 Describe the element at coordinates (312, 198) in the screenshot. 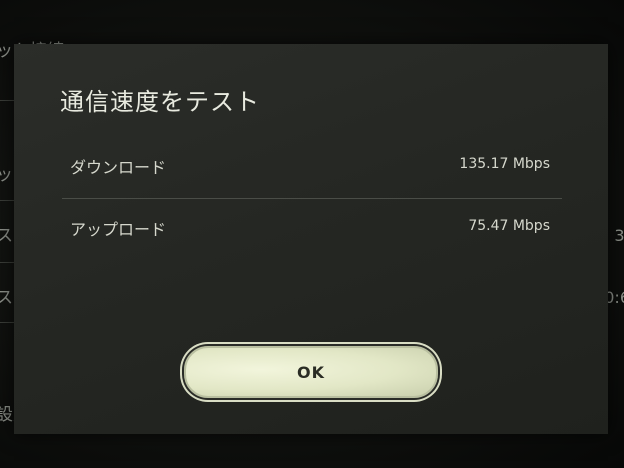

I see `row-divider` at that location.